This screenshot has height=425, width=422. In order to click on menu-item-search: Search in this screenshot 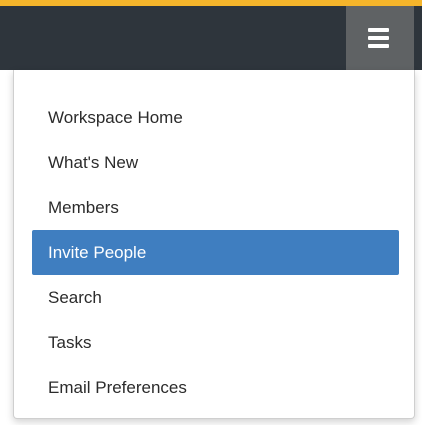, I will do `click(215, 297)`.